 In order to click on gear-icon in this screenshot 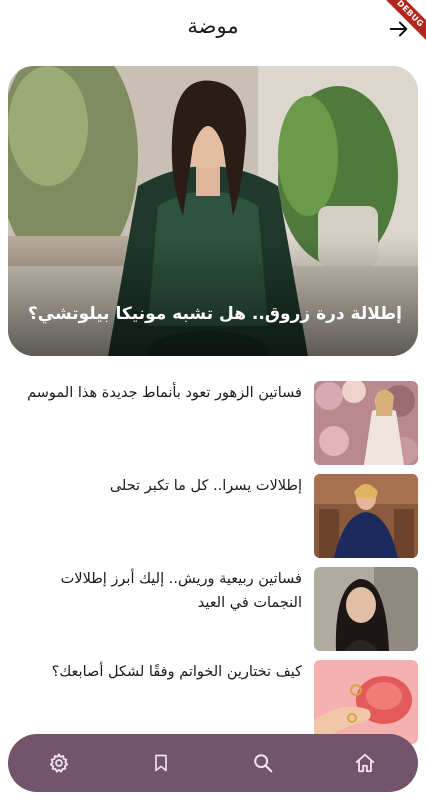, I will do `click(59, 763)`.